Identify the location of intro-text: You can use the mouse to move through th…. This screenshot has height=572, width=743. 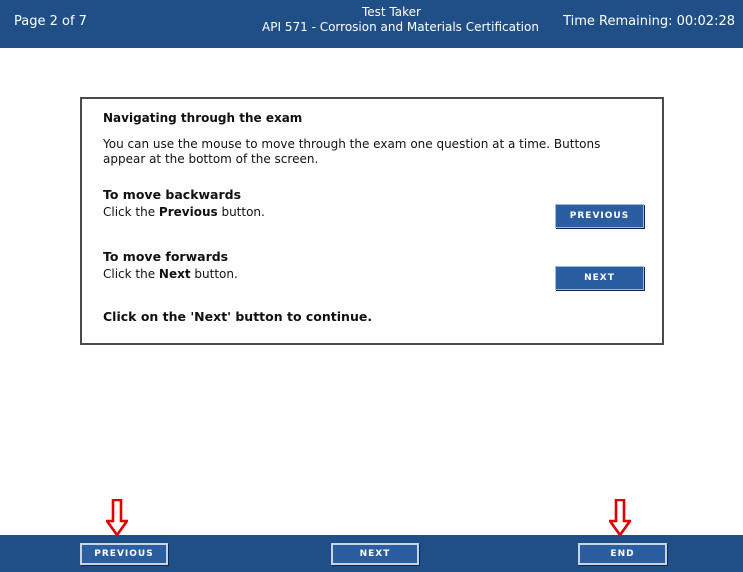
(352, 151).